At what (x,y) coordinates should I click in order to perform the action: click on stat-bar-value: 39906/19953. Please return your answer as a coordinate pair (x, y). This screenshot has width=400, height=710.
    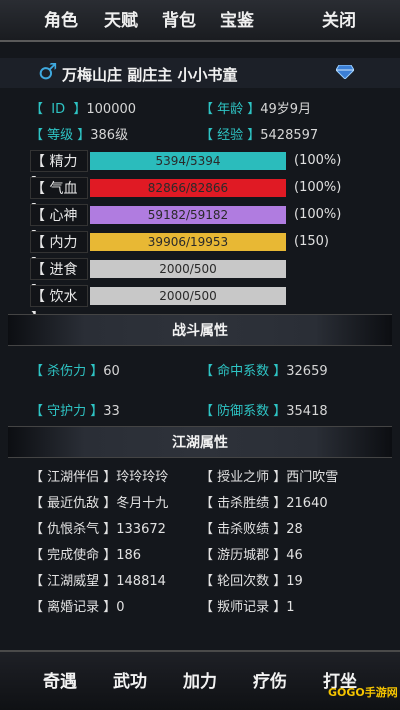
    Looking at the image, I should click on (188, 242).